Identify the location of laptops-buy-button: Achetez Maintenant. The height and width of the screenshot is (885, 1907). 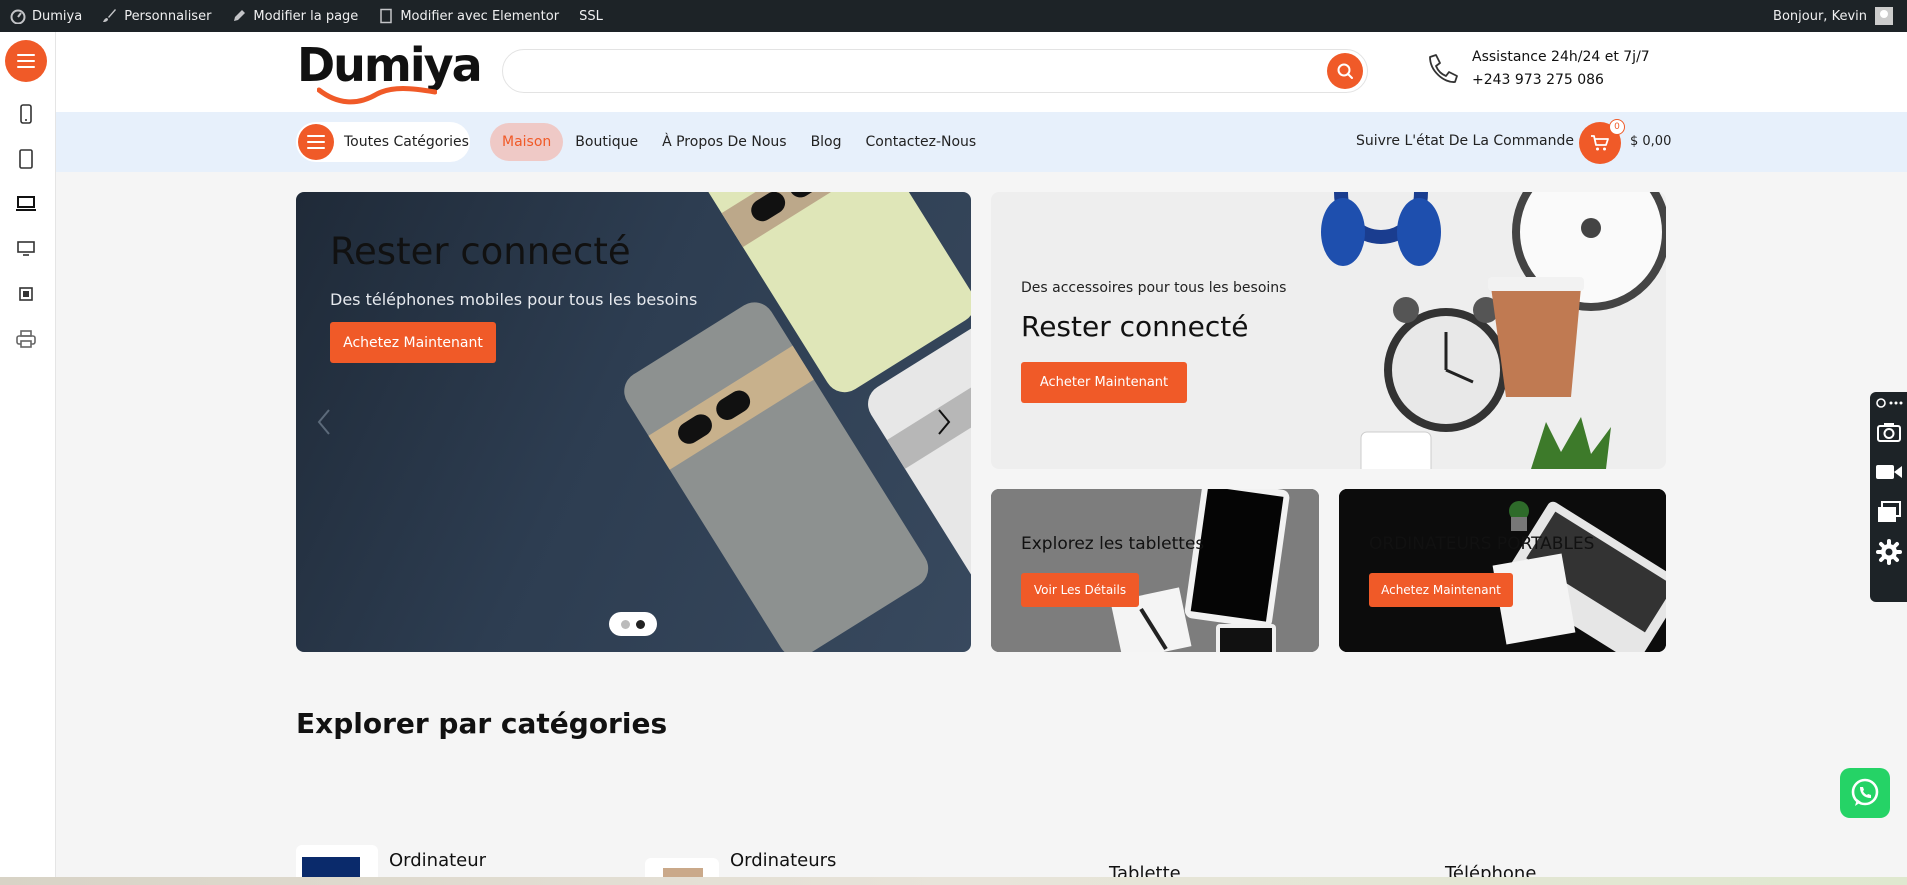
(1441, 590).